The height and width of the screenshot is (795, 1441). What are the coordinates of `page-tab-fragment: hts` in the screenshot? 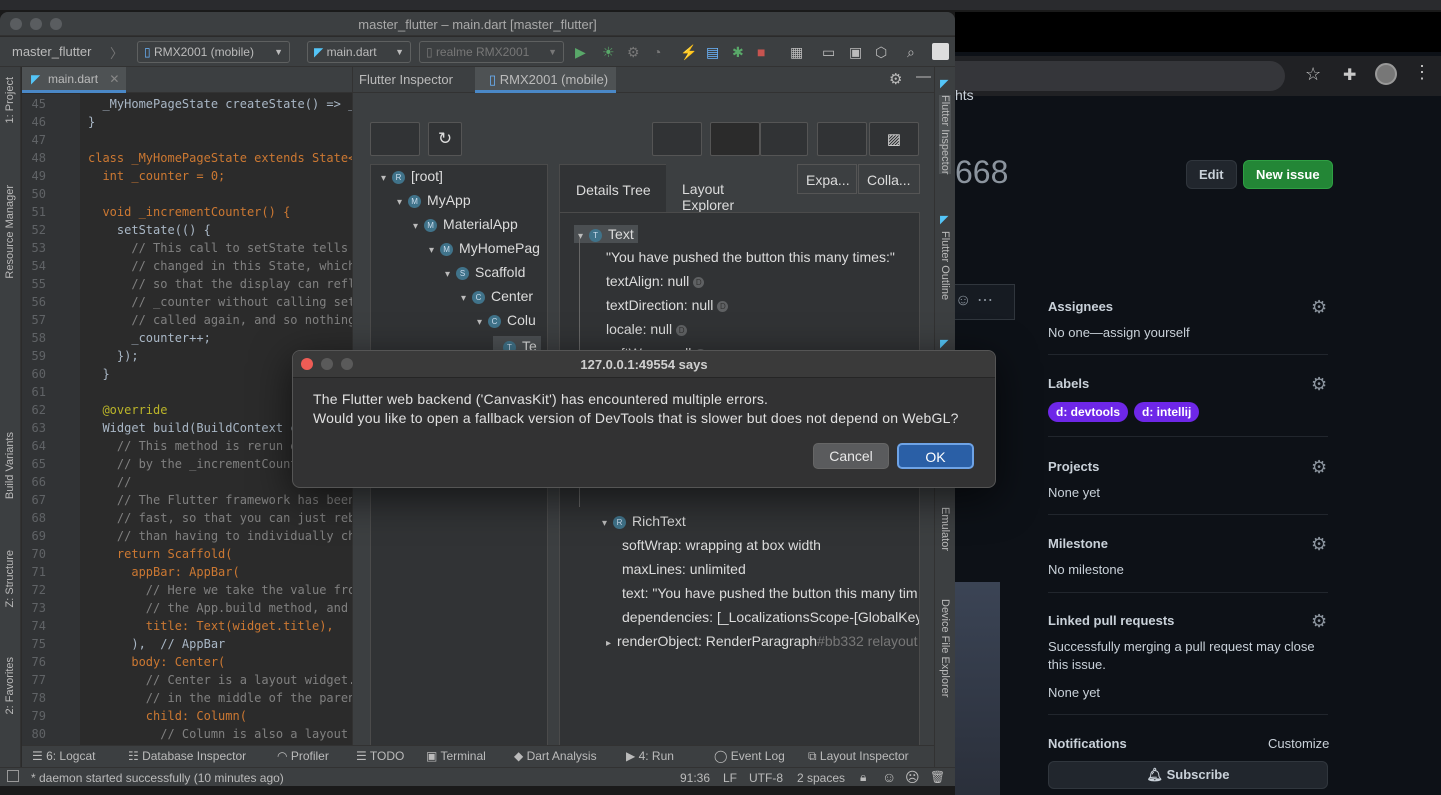 It's located at (964, 95).